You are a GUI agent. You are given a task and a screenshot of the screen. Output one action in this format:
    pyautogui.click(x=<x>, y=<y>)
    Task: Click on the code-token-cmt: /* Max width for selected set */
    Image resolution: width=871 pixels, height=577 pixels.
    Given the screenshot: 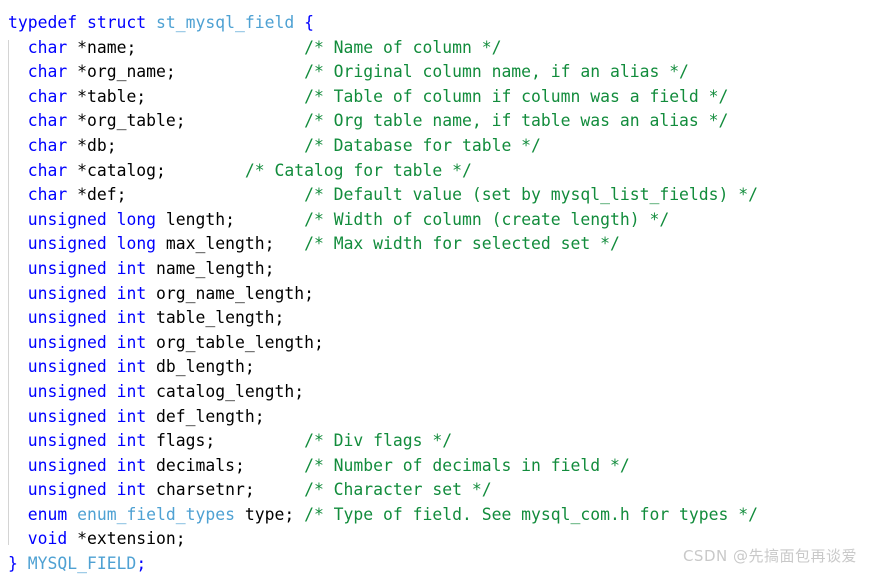 What is the action you would take?
    pyautogui.click(x=462, y=244)
    